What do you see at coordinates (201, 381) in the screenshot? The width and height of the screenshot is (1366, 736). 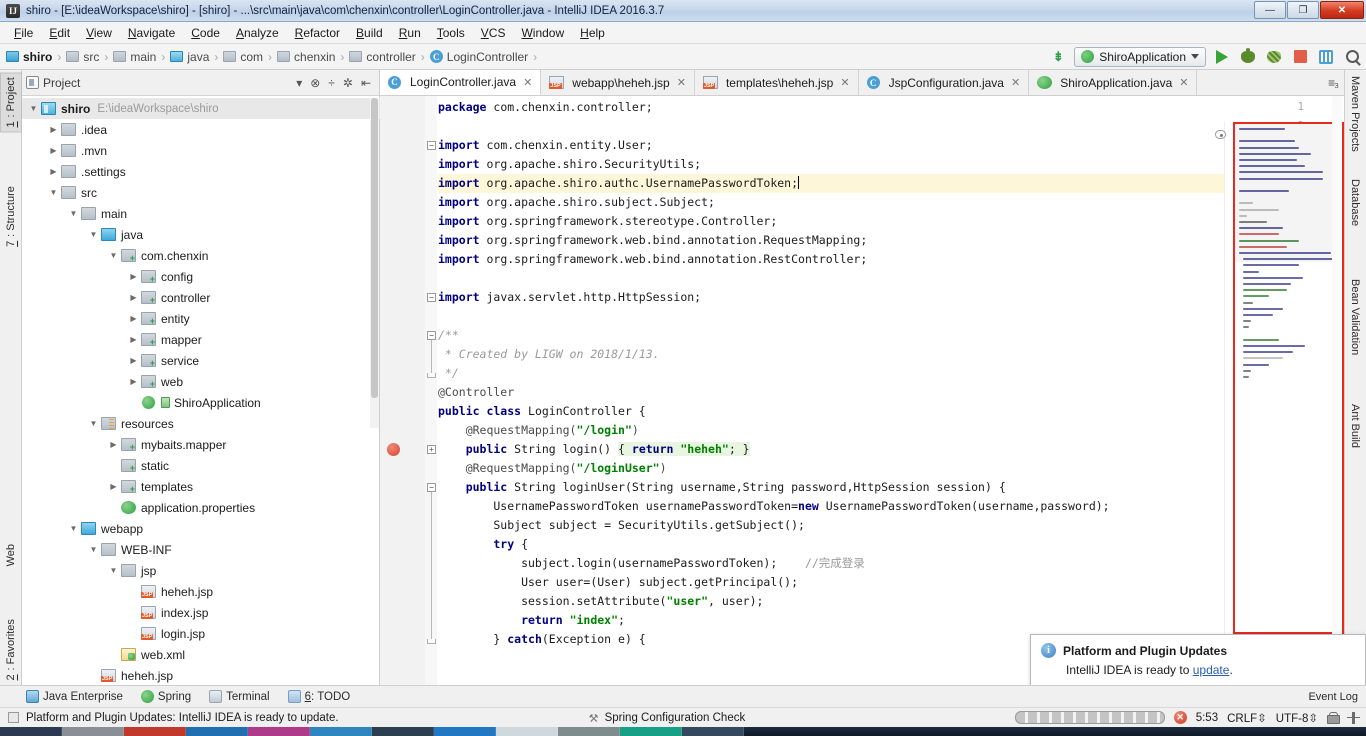 I see `tree-node-web: ▶ web` at bounding box center [201, 381].